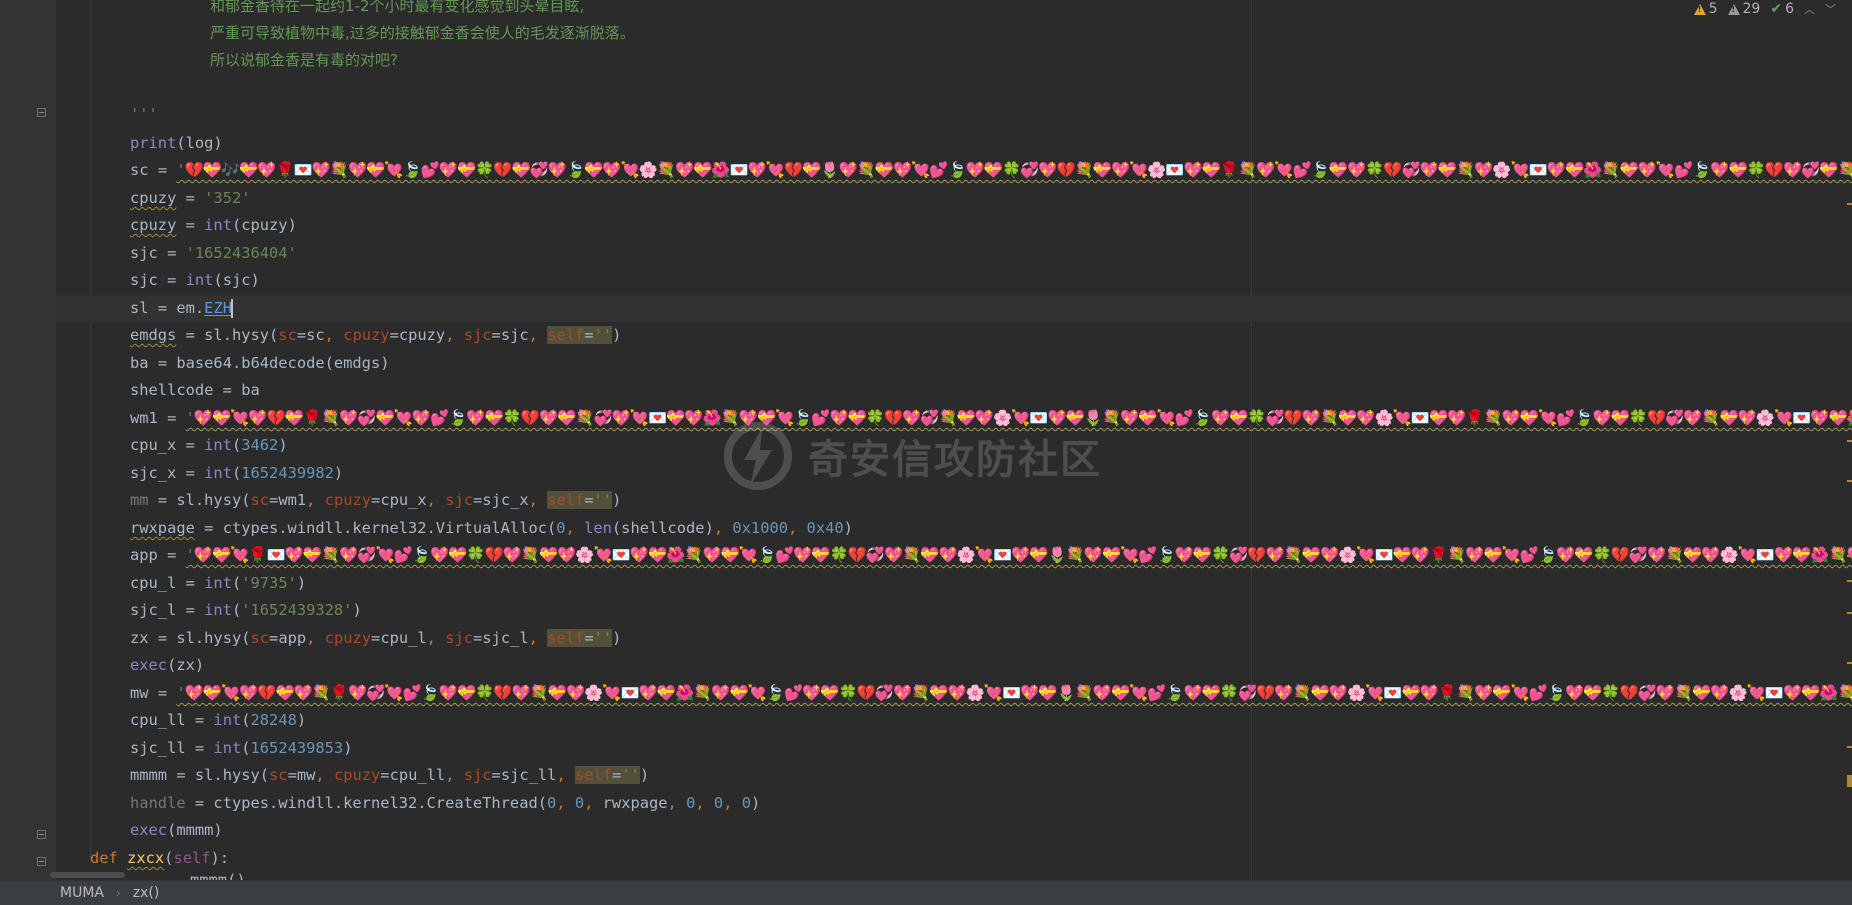 The width and height of the screenshot is (1852, 905). I want to click on inspection-widget: 5 29 ✔6 ︿ ﹀, so click(1764, 9).